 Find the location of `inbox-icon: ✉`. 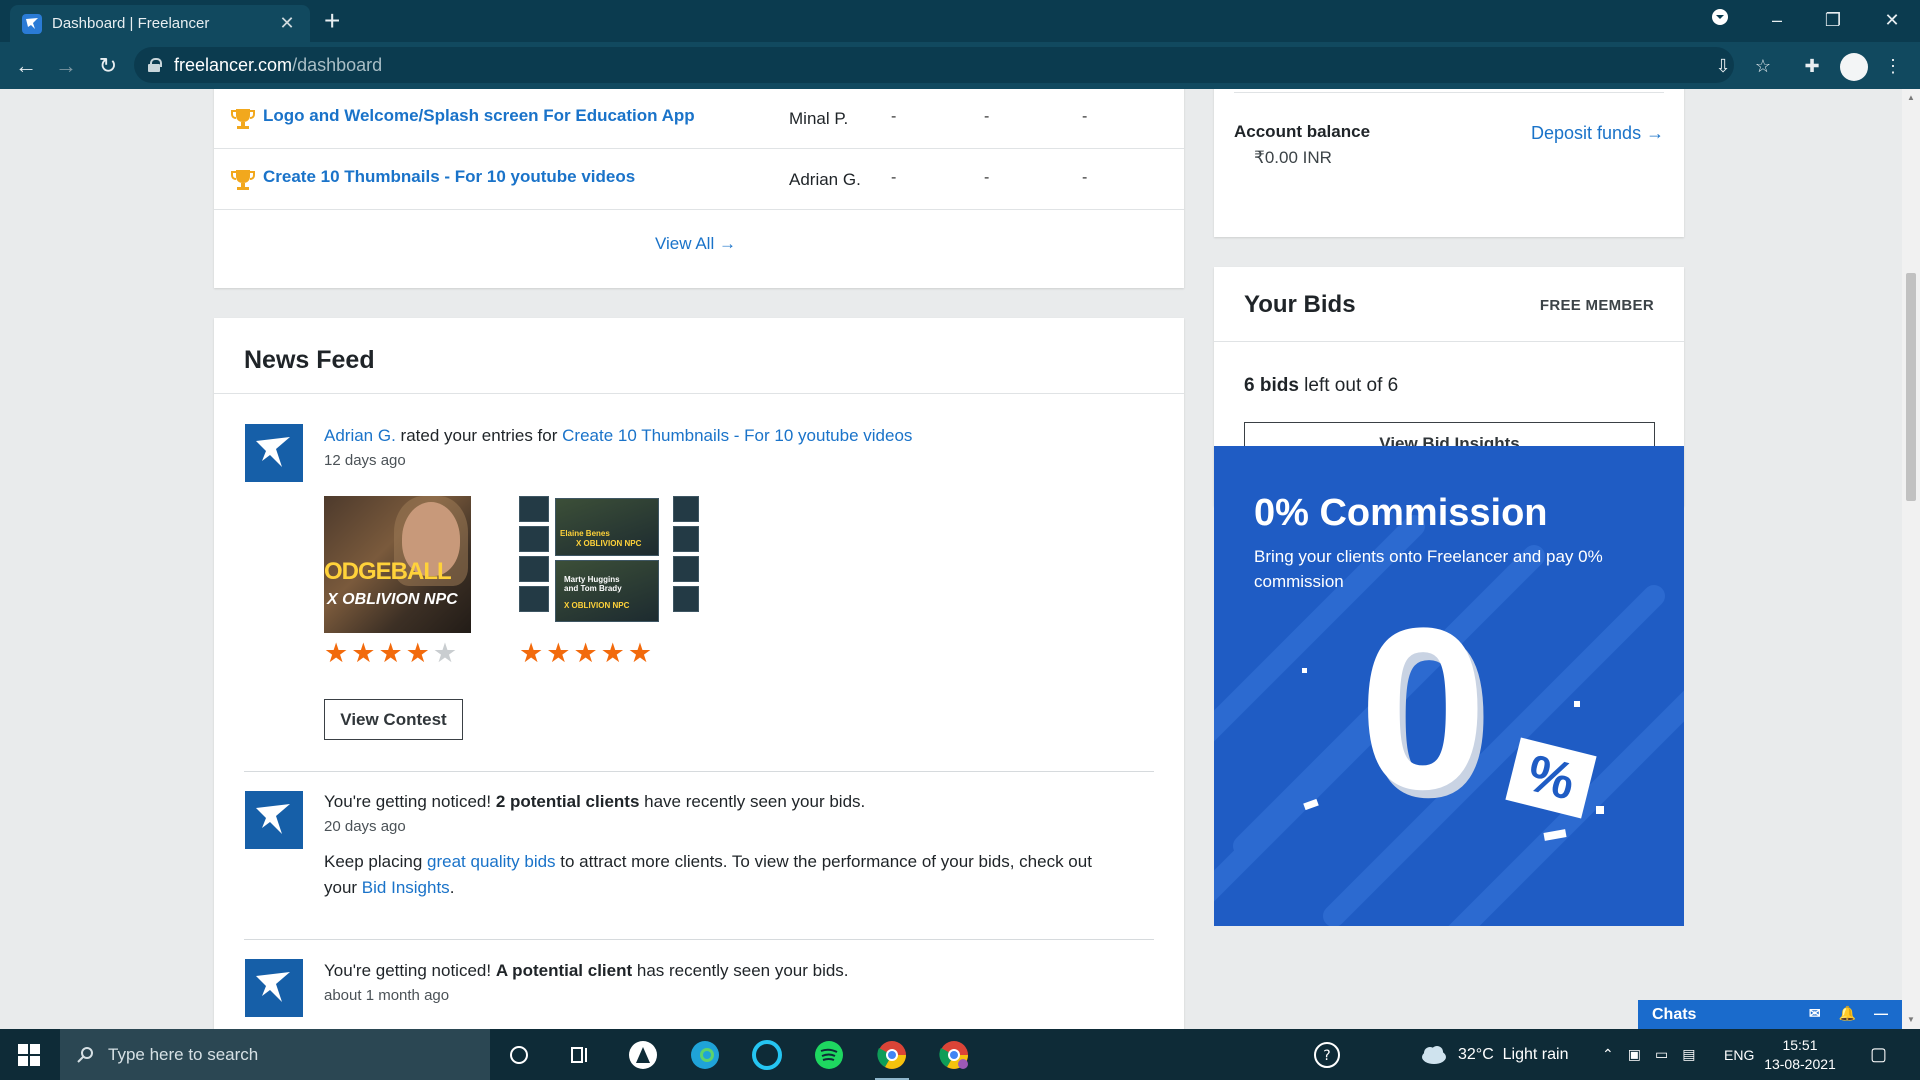

inbox-icon: ✉ is located at coordinates (1815, 1013).